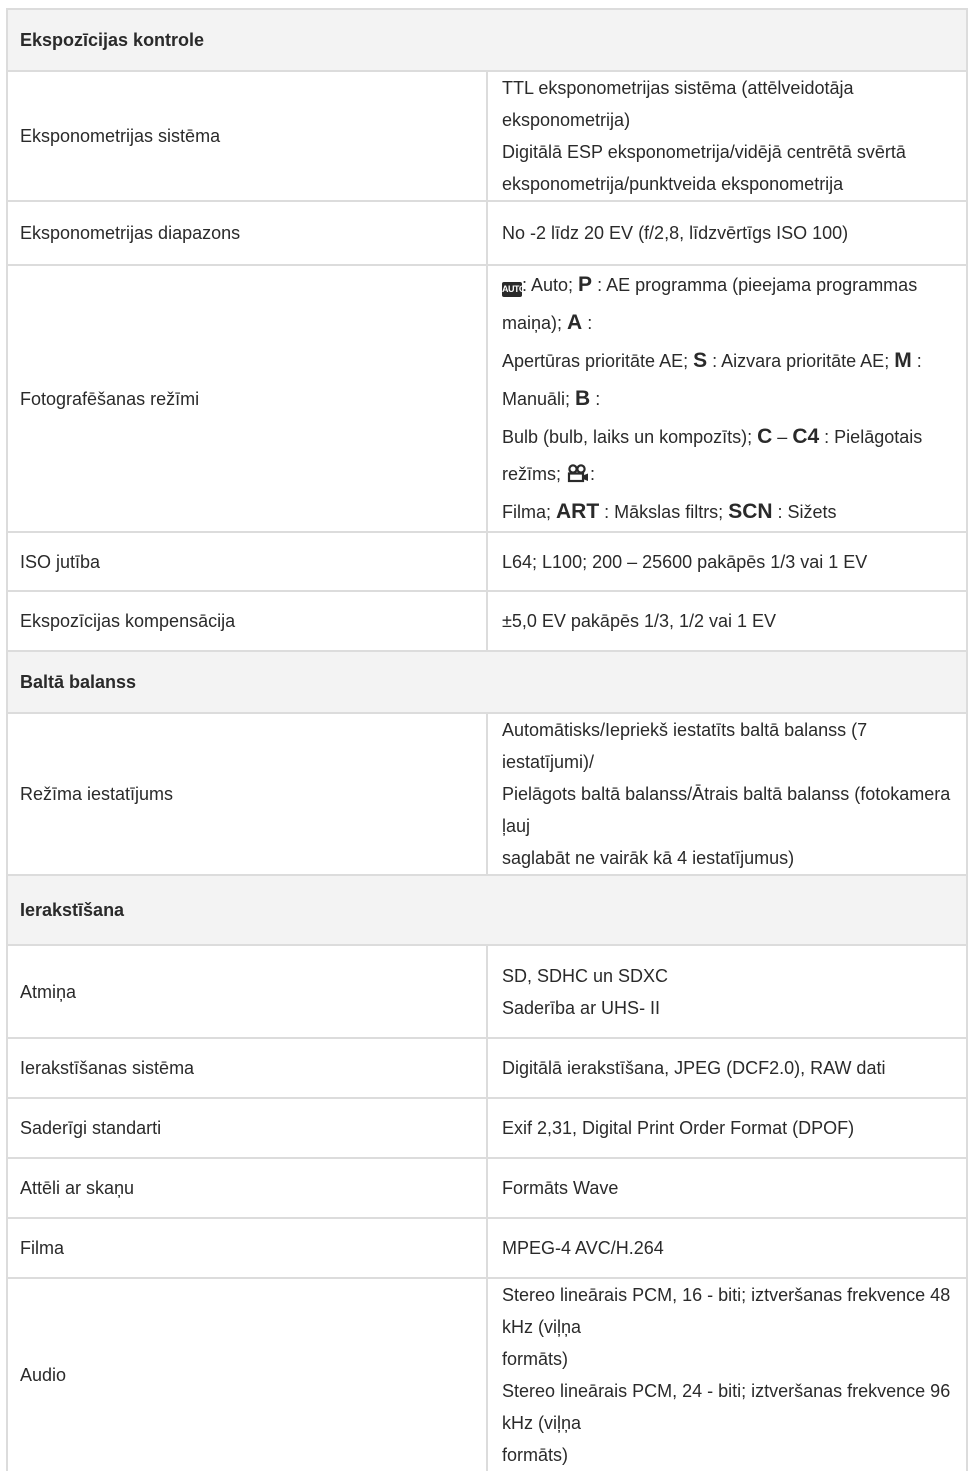 The height and width of the screenshot is (1471, 968). What do you see at coordinates (583, 398) in the screenshot?
I see `mode-b-symbol: B` at bounding box center [583, 398].